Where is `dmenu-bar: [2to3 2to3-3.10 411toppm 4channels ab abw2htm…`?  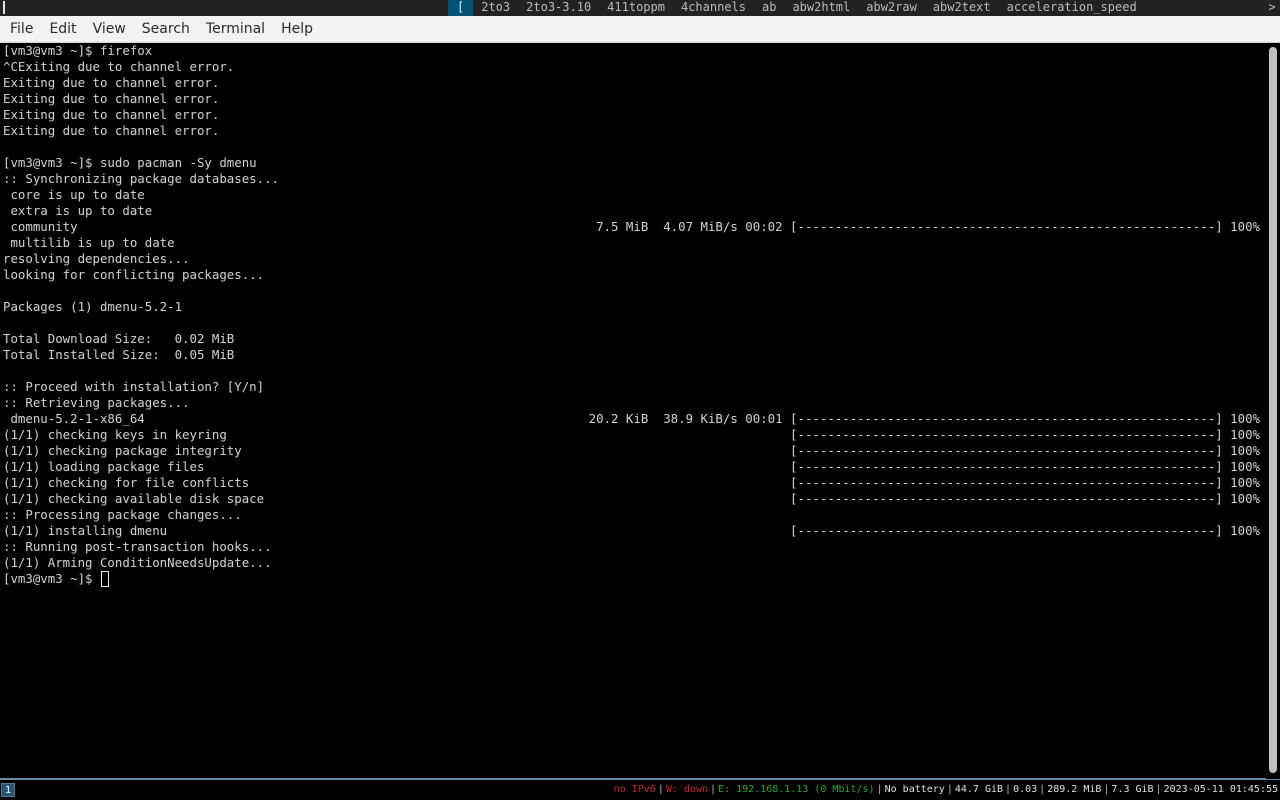
dmenu-bar: [2to3 2to3-3.10 411toppm 4channels ab abw2htm… is located at coordinates (640, 8).